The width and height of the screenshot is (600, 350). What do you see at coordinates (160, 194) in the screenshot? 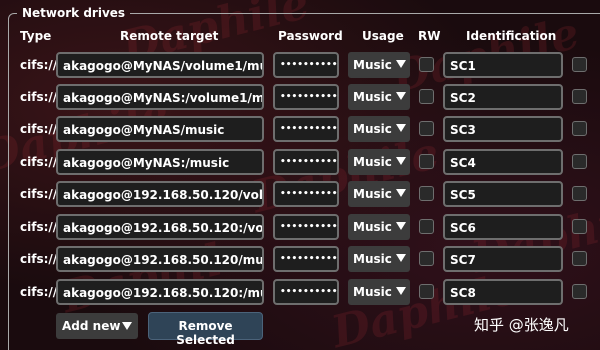
I see `remote-target-input: akagogo@192.168.50.120/volume1` at bounding box center [160, 194].